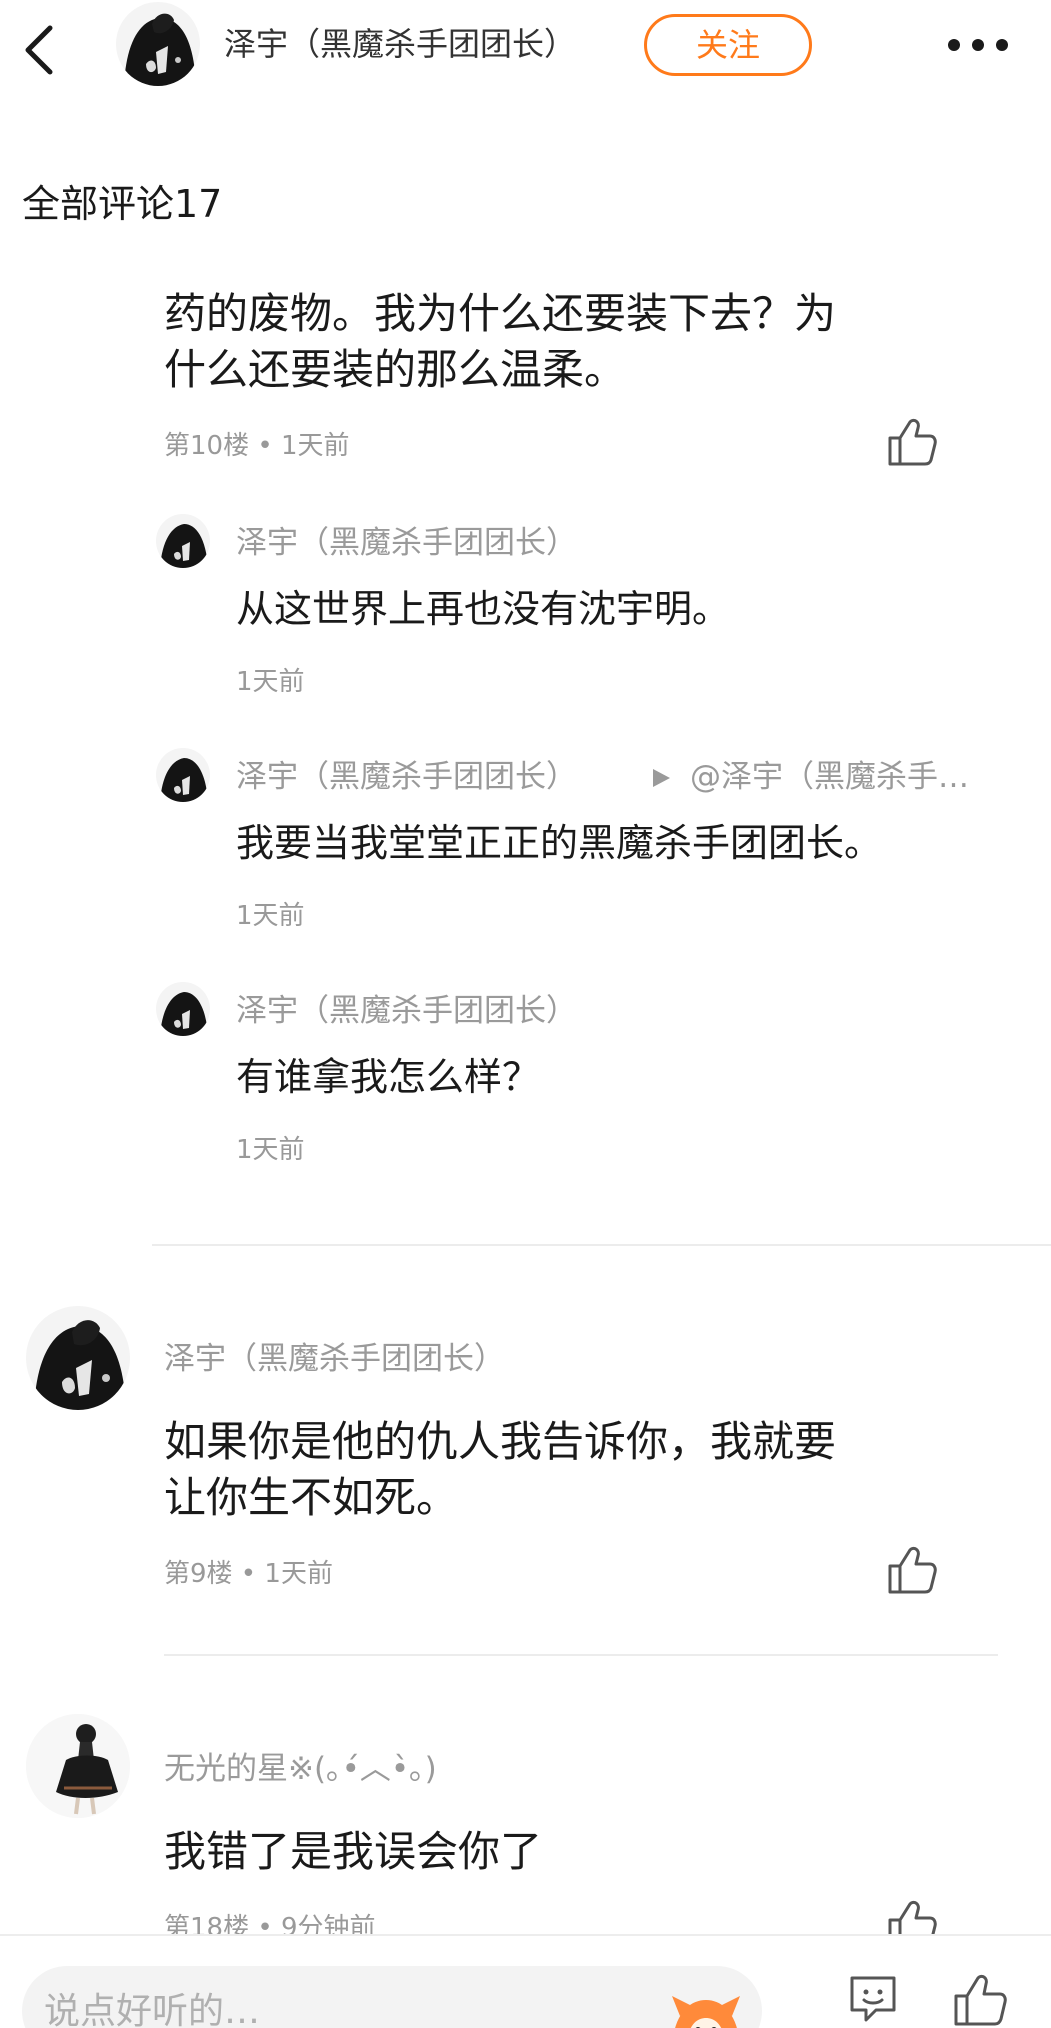 This screenshot has height=2028, width=1051. I want to click on comment-text-line: 药的废物。我为什么还要装下去？为, so click(500, 313).